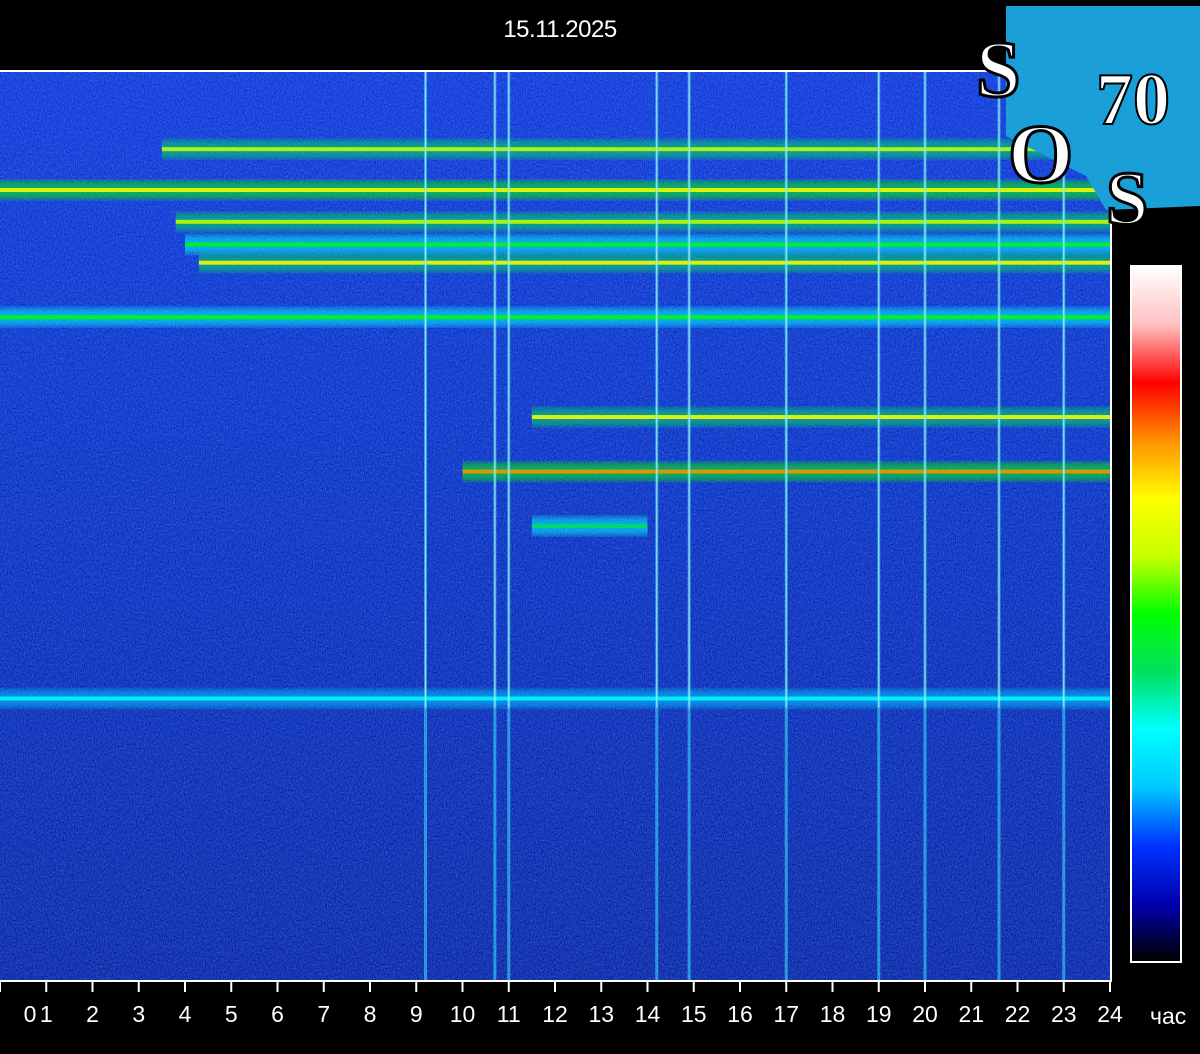 This screenshot has height=1054, width=1200. What do you see at coordinates (416, 1014) in the screenshot?
I see `x-tick-label: 9` at bounding box center [416, 1014].